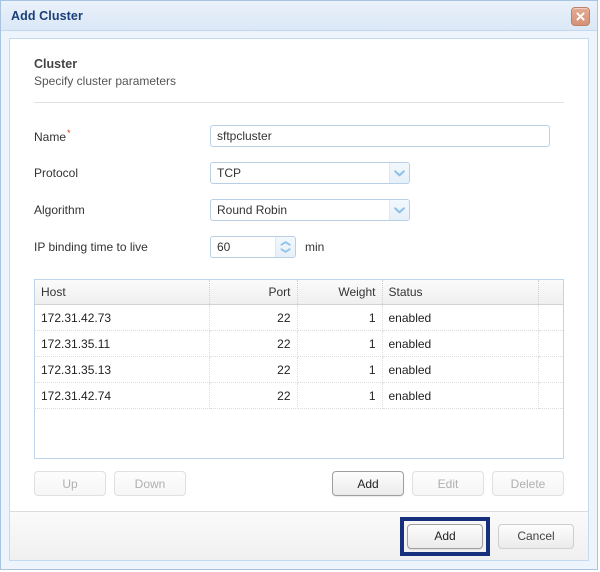  I want to click on cancel-button: Cancel, so click(536, 536).